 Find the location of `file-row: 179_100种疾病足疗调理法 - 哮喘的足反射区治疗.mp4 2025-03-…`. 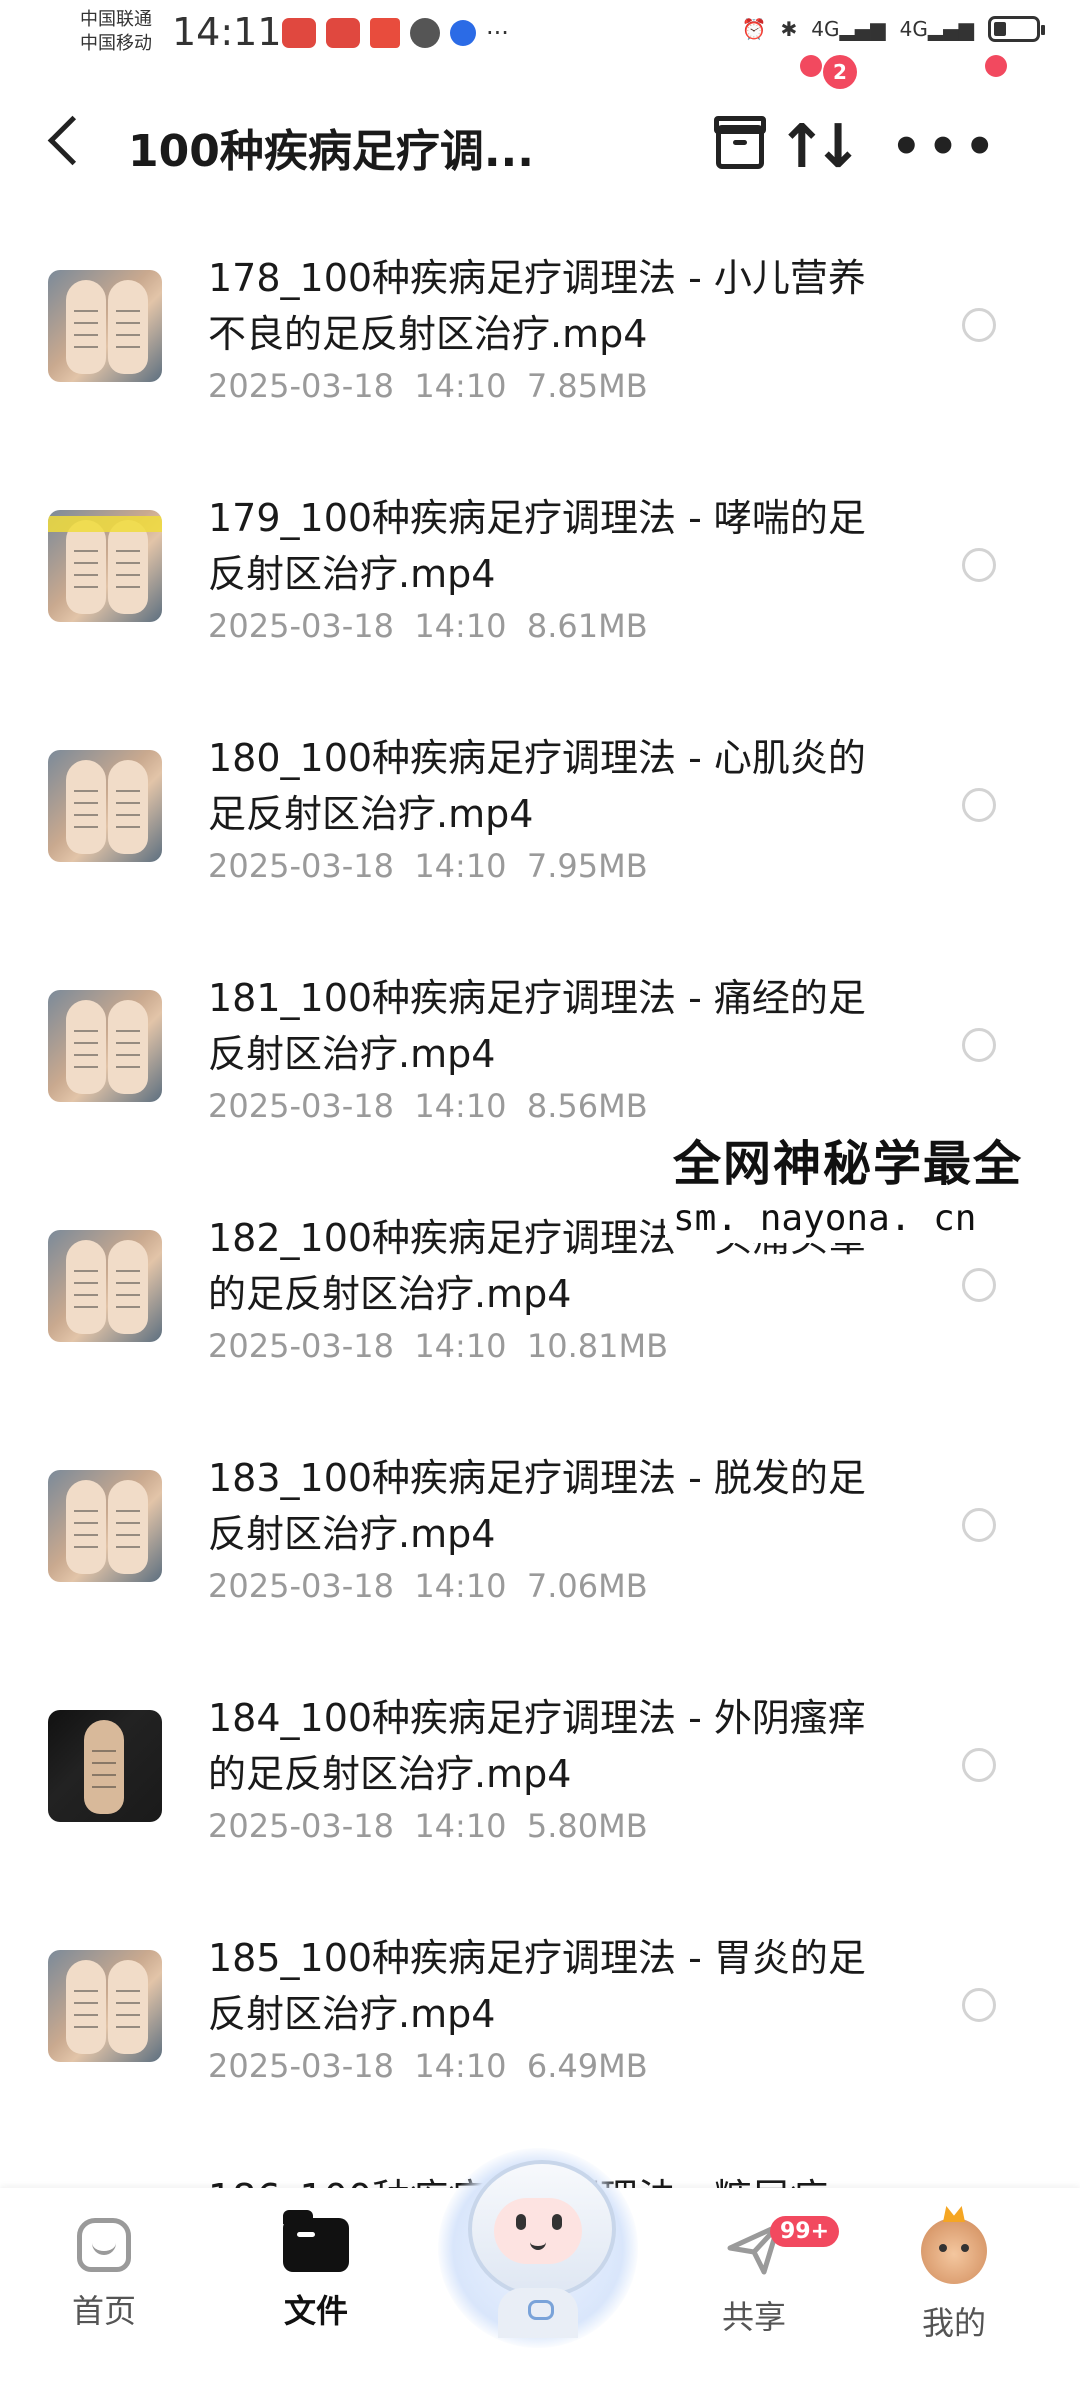

file-row: 179_100种疾病足疗调理法 - 哮喘的足反射区治疗.mp4 2025-03-… is located at coordinates (540, 570).